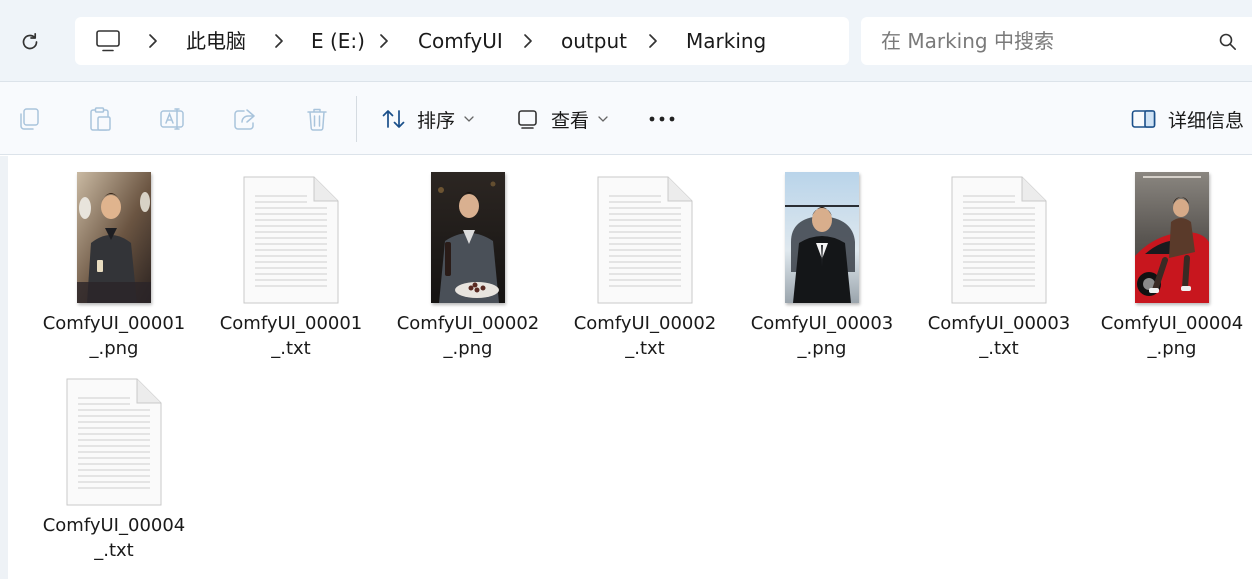 Image resolution: width=1252 pixels, height=579 pixels. Describe the element at coordinates (393, 119) in the screenshot. I see `sort-icon` at that location.